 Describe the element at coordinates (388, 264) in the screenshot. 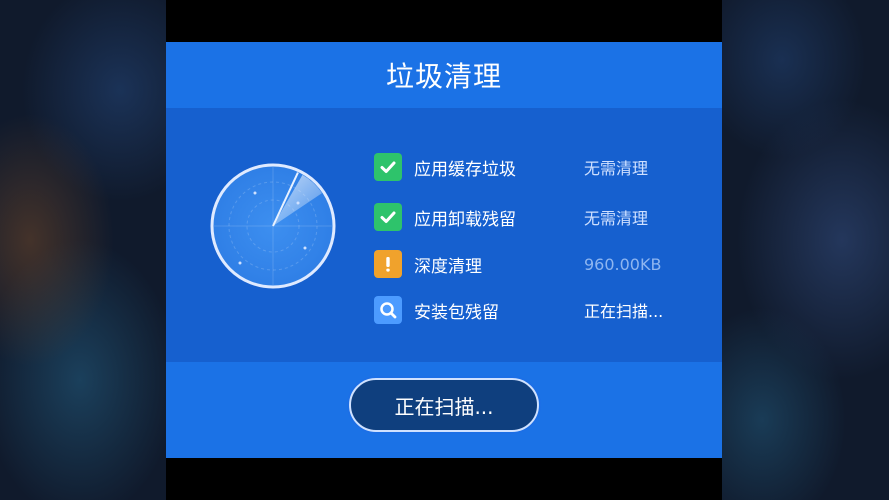

I see `warning-icon` at that location.